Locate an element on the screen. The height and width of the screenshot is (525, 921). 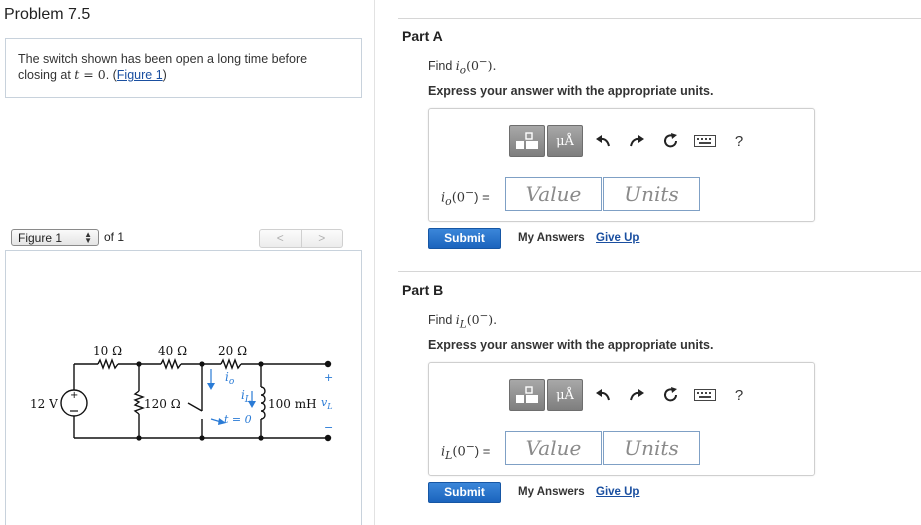
part-b-answer-label: iL(0−) = is located at coordinates (466, 451).